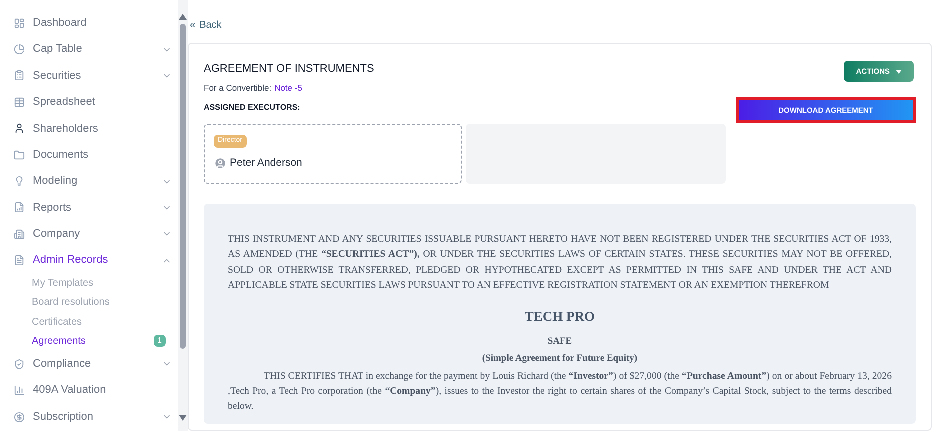 This screenshot has height=431, width=940. I want to click on document-type: SAFE, so click(560, 343).